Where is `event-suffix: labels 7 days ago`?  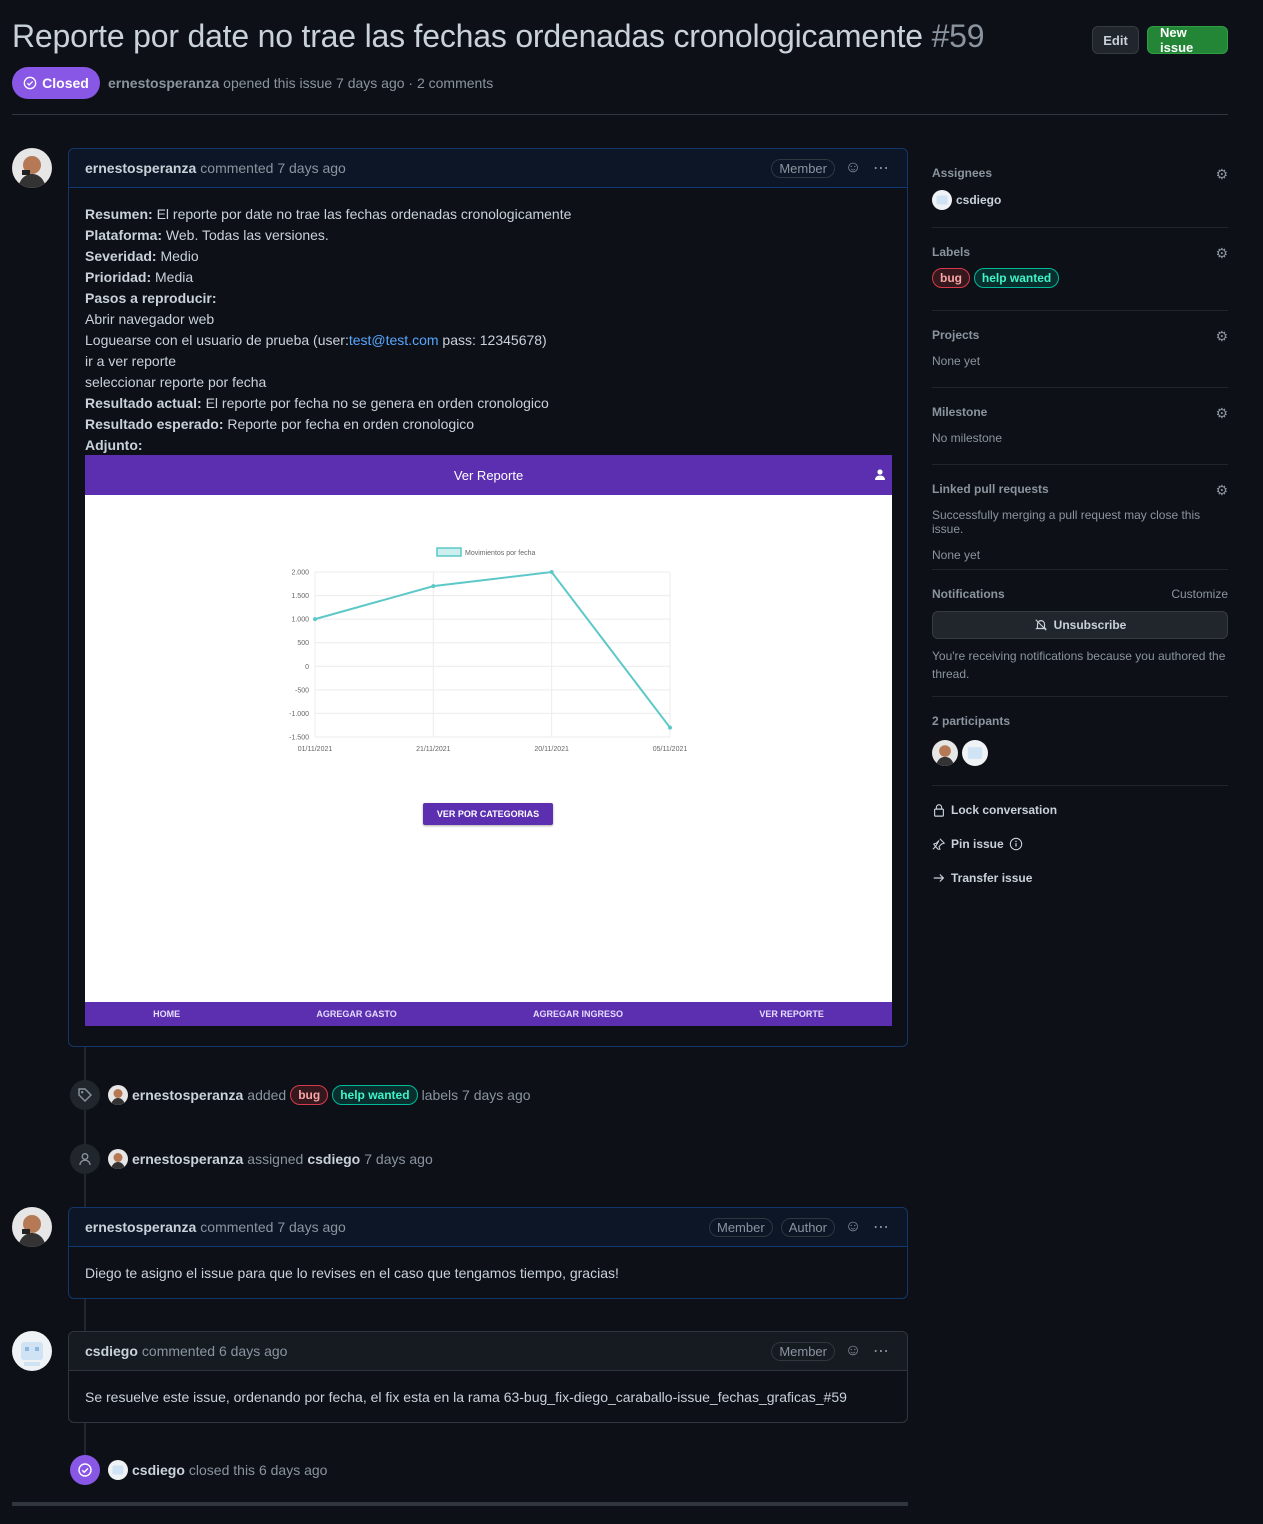
event-suffix: labels 7 days ago is located at coordinates (476, 1095).